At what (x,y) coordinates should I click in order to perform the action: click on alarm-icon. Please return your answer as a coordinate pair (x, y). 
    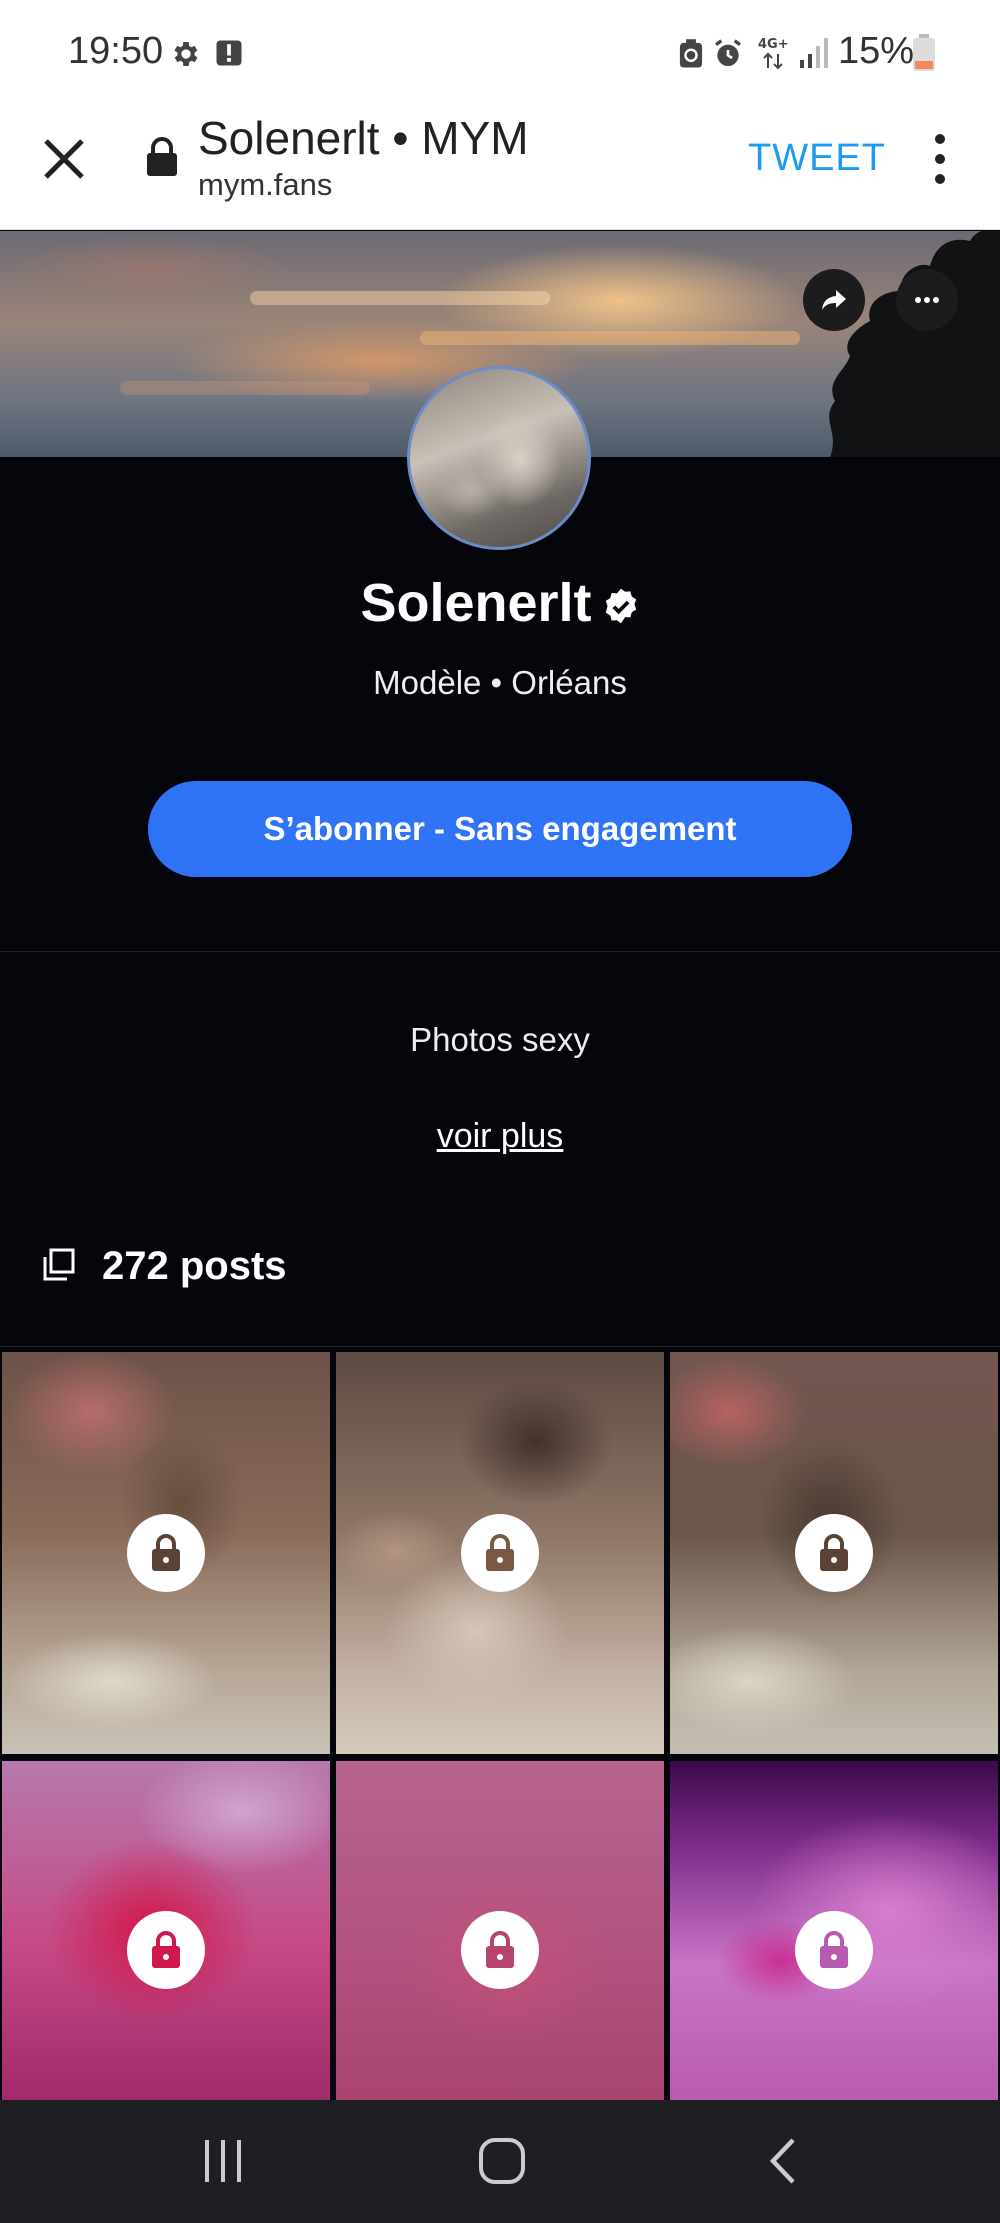
    Looking at the image, I should click on (728, 56).